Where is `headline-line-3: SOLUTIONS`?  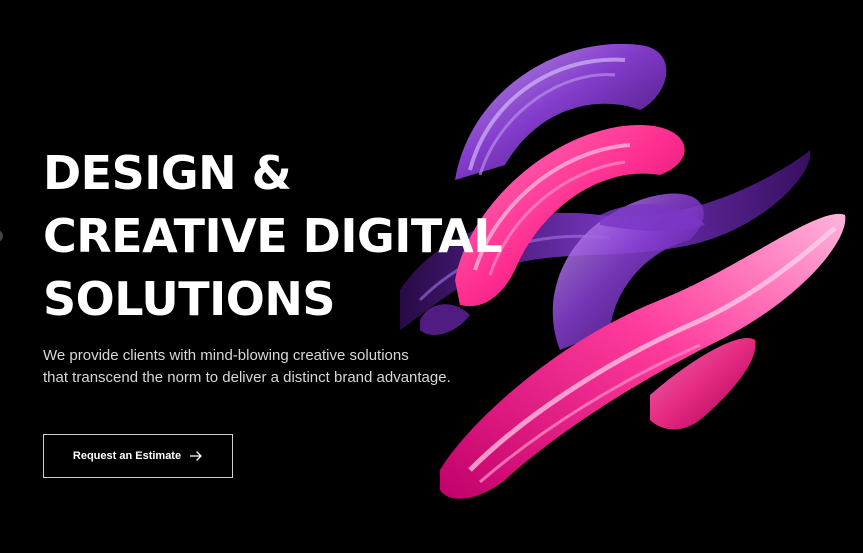 headline-line-3: SOLUTIONS is located at coordinates (189, 299).